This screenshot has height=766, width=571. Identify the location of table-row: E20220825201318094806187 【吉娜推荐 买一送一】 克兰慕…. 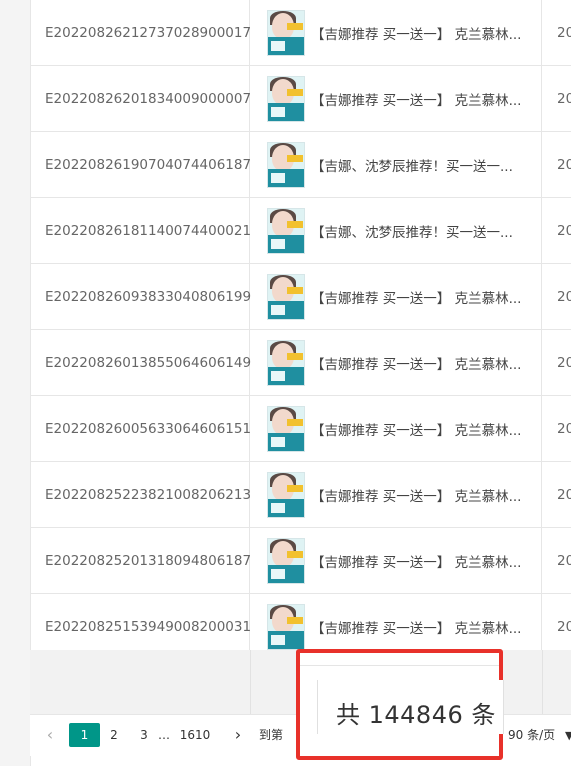
(300, 561).